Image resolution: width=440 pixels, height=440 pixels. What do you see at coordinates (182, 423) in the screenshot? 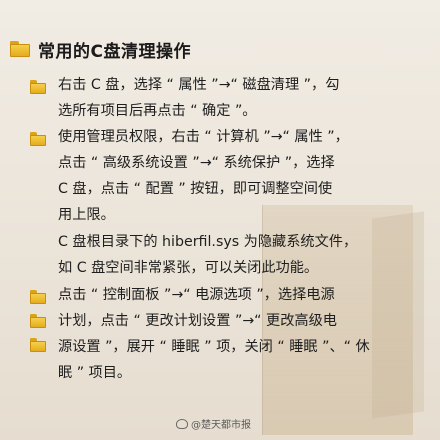
I see `weibo-icon` at bounding box center [182, 423].